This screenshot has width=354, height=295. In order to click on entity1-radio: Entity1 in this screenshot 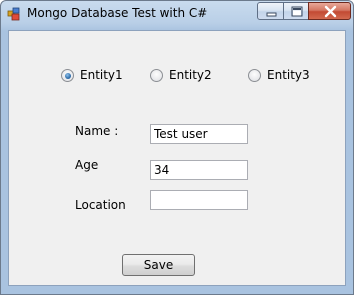, I will do `click(96, 76)`.